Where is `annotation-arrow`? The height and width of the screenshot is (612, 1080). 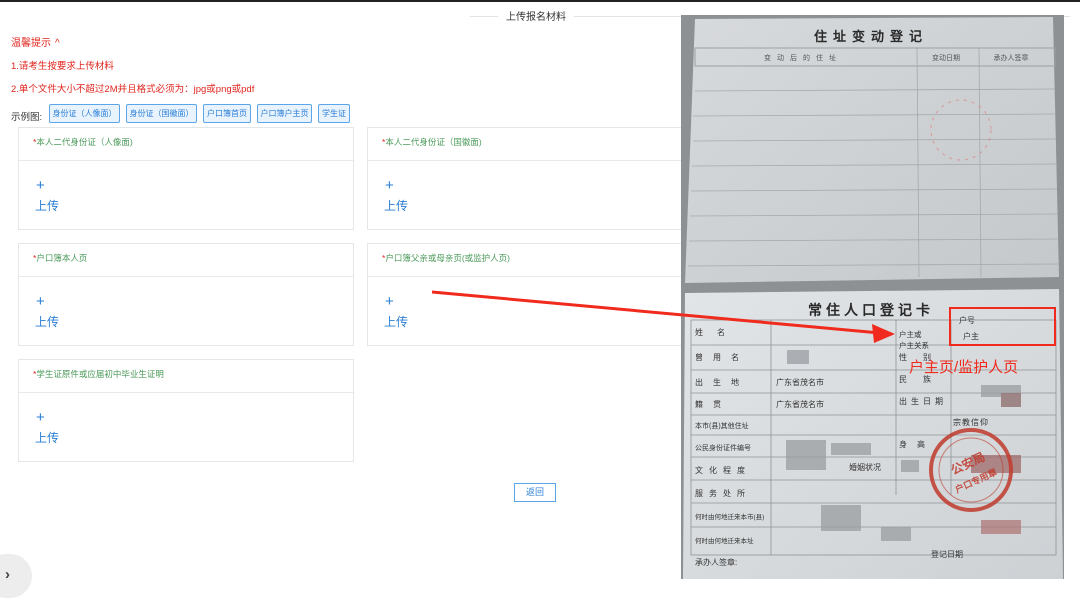
annotation-arrow is located at coordinates (663, 316).